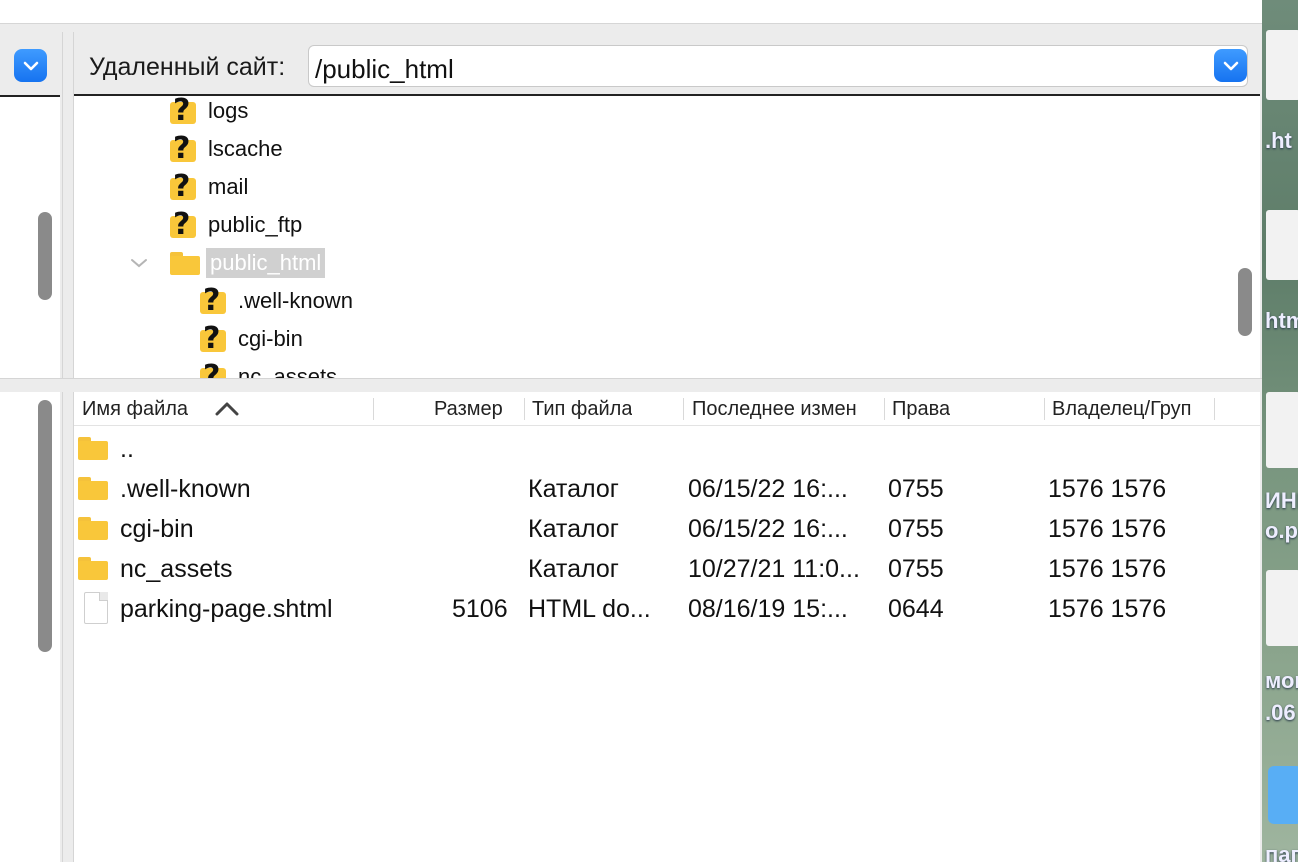 Image resolution: width=1298 pixels, height=862 pixels. I want to click on column-header-owner: Владелец/Груп, so click(1133, 409).